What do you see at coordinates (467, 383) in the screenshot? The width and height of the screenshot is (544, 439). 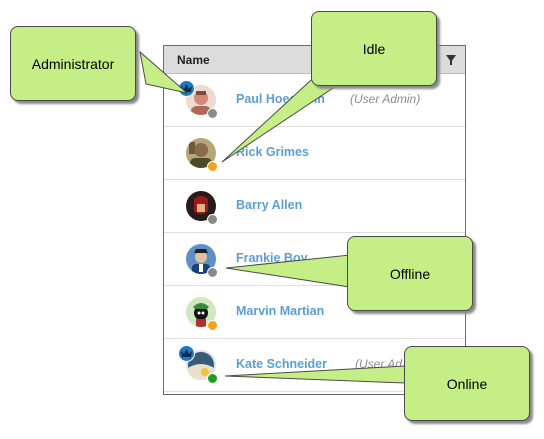 I see `online-callout: Online` at bounding box center [467, 383].